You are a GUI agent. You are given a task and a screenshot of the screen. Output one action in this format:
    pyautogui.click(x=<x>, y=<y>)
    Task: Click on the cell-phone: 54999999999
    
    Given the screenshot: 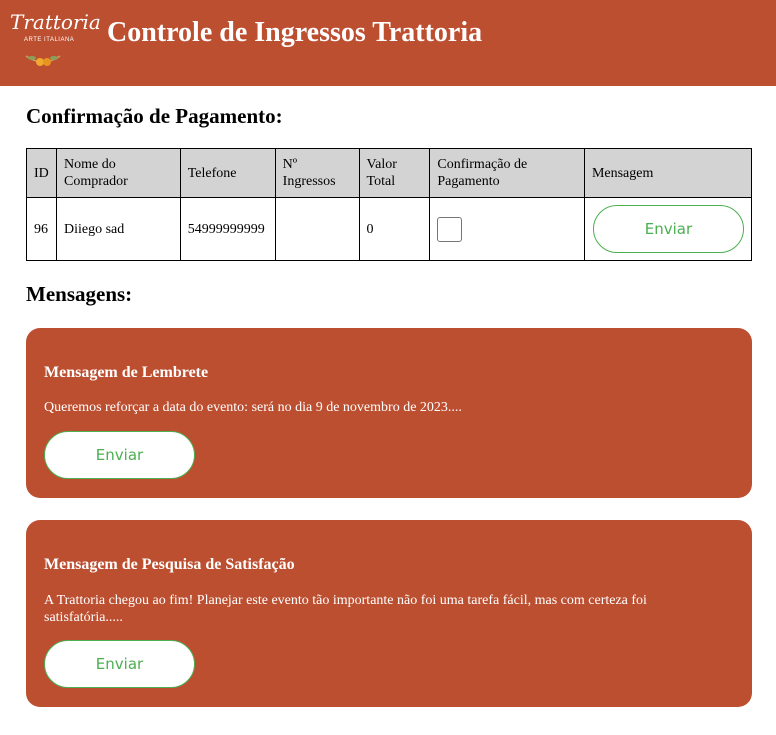 What is the action you would take?
    pyautogui.click(x=227, y=229)
    